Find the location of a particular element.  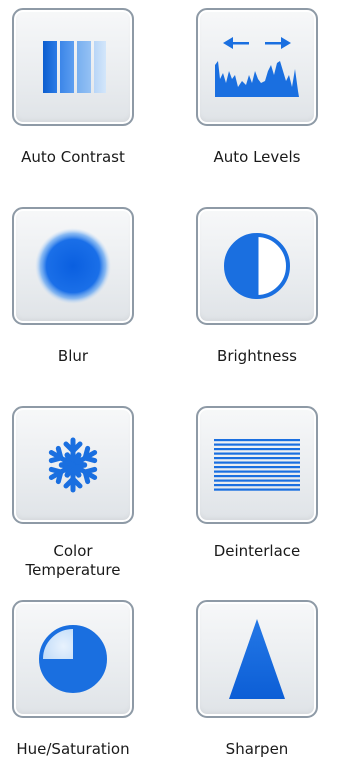

tool-auto-contrast: Auto Contrast is located at coordinates (73, 87).